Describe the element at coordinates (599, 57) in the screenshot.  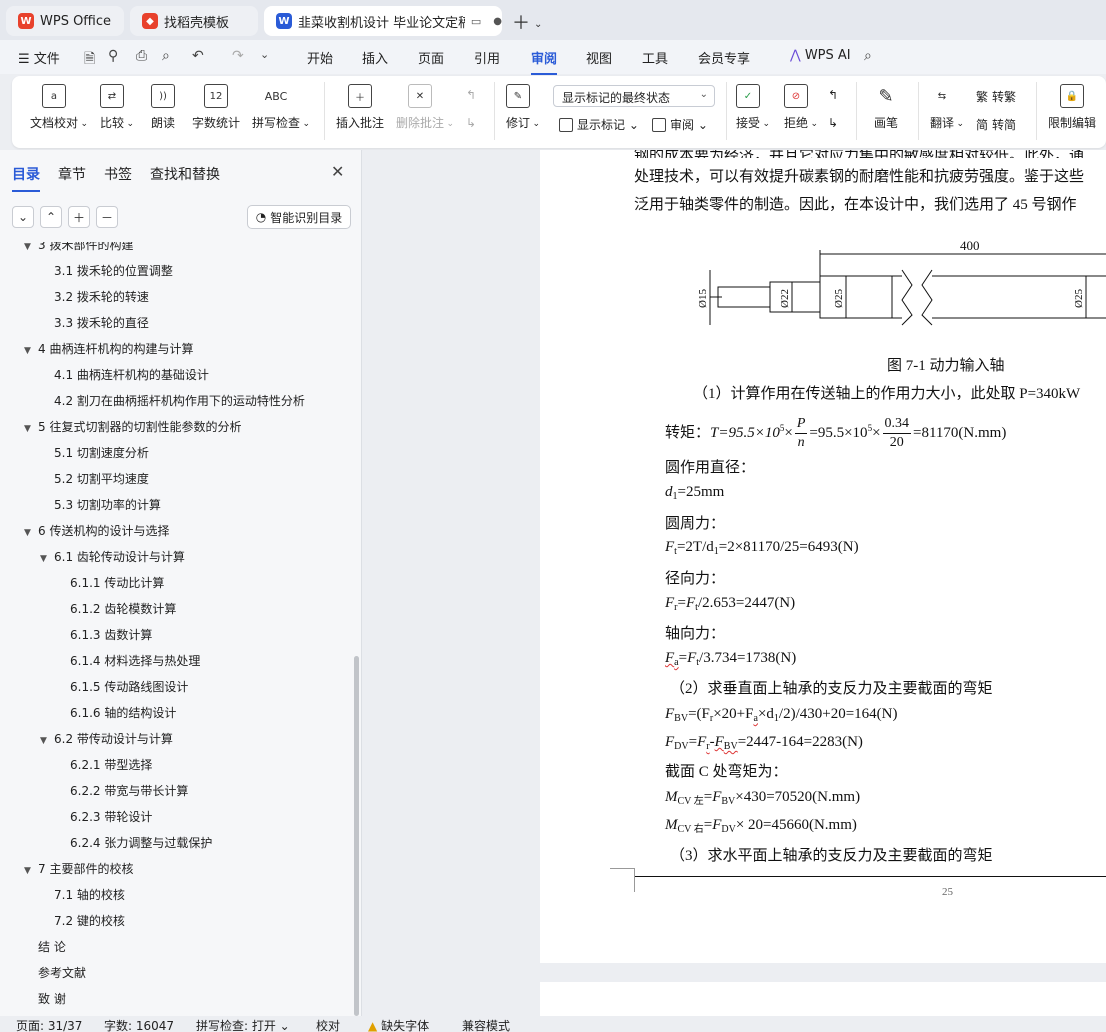
I see `menu-view: 视图` at that location.